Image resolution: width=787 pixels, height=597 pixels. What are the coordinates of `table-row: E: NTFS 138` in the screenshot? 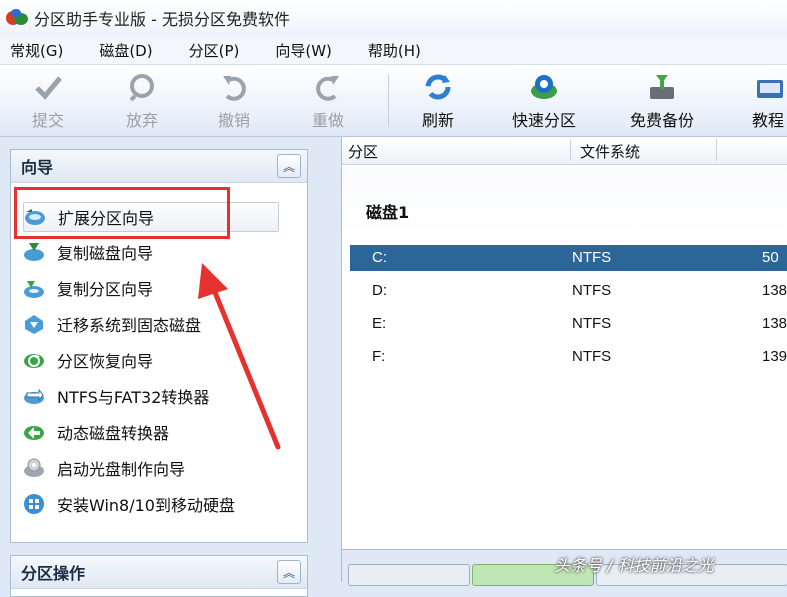 It's located at (568, 324).